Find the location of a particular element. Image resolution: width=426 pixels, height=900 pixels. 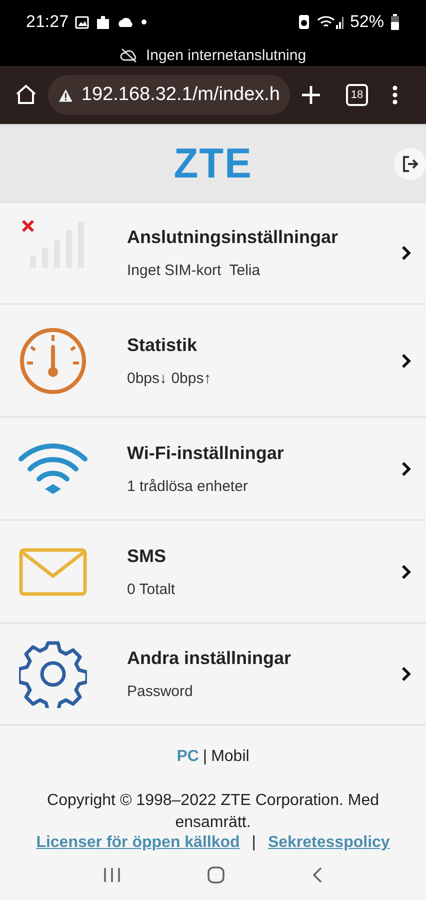

logout-icon is located at coordinates (410, 164).